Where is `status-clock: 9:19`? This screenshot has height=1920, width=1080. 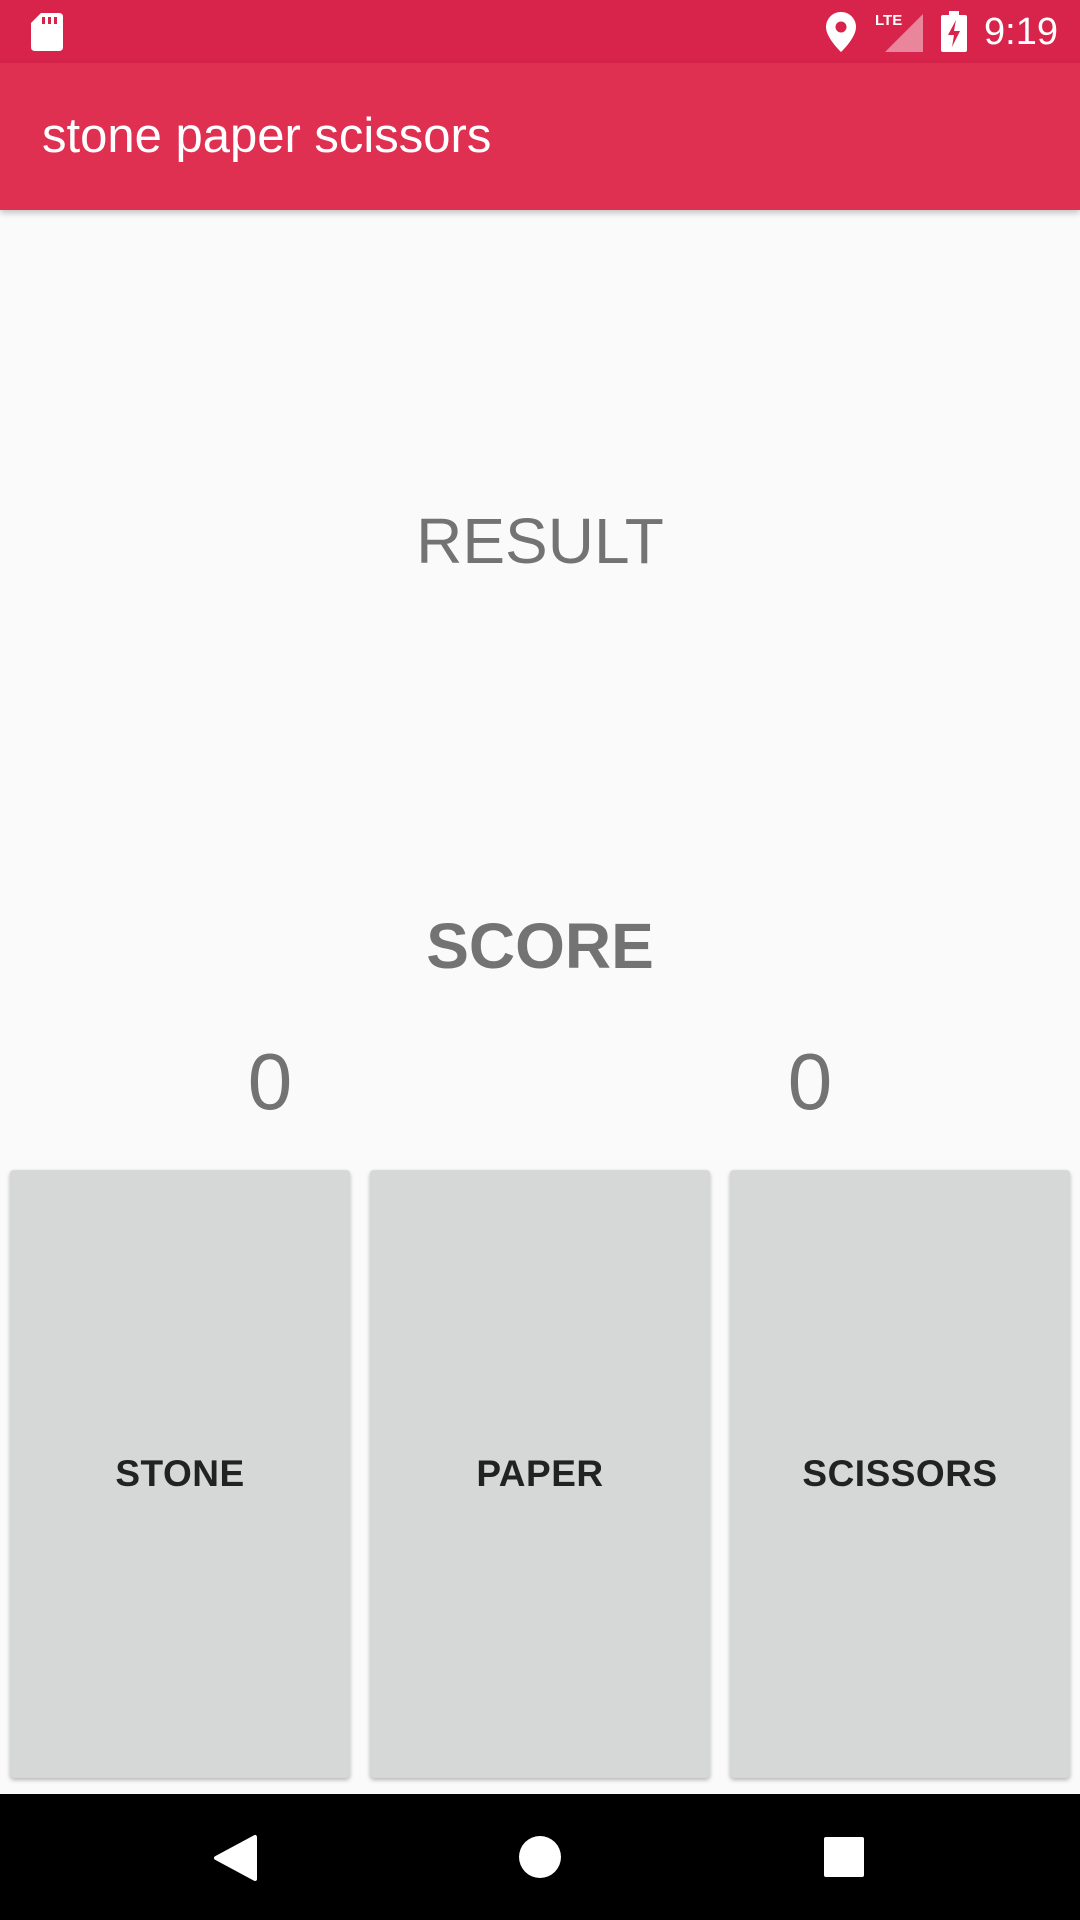 status-clock: 9:19 is located at coordinates (1021, 32).